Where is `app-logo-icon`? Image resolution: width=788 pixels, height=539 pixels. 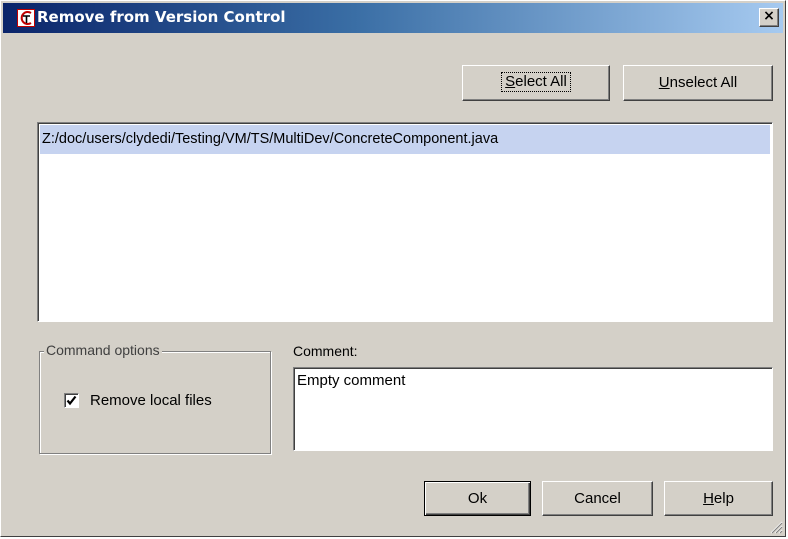 app-logo-icon is located at coordinates (26, 18).